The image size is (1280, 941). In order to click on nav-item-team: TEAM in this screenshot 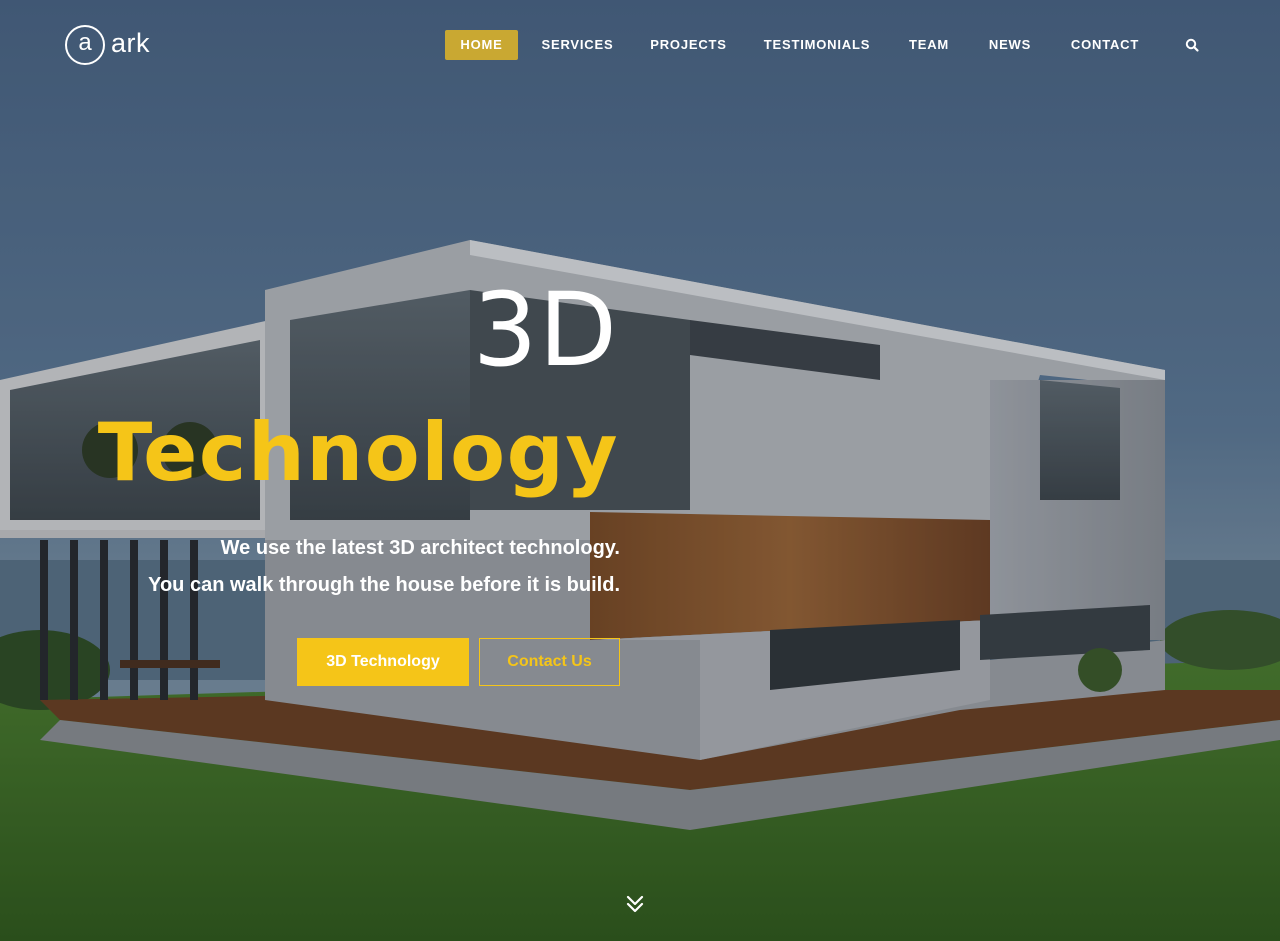, I will do `click(929, 45)`.